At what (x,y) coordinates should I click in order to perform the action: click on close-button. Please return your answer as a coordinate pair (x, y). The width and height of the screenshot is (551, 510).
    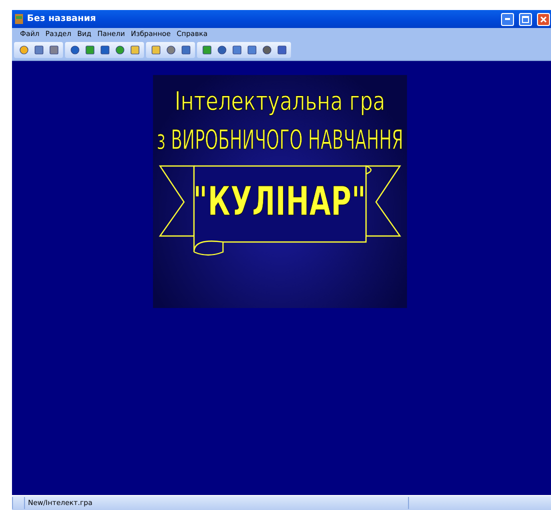
    Looking at the image, I should click on (543, 19).